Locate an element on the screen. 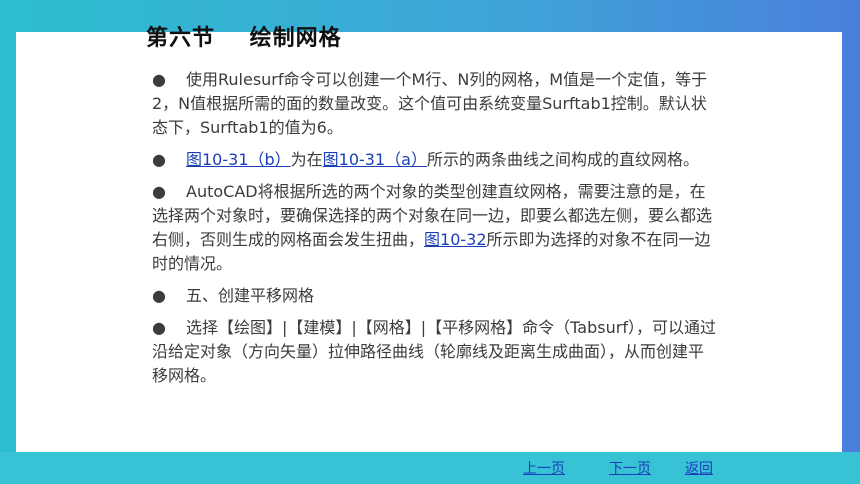 The height and width of the screenshot is (484, 860). page-title: 第六节 绘制网格 is located at coordinates (244, 38).